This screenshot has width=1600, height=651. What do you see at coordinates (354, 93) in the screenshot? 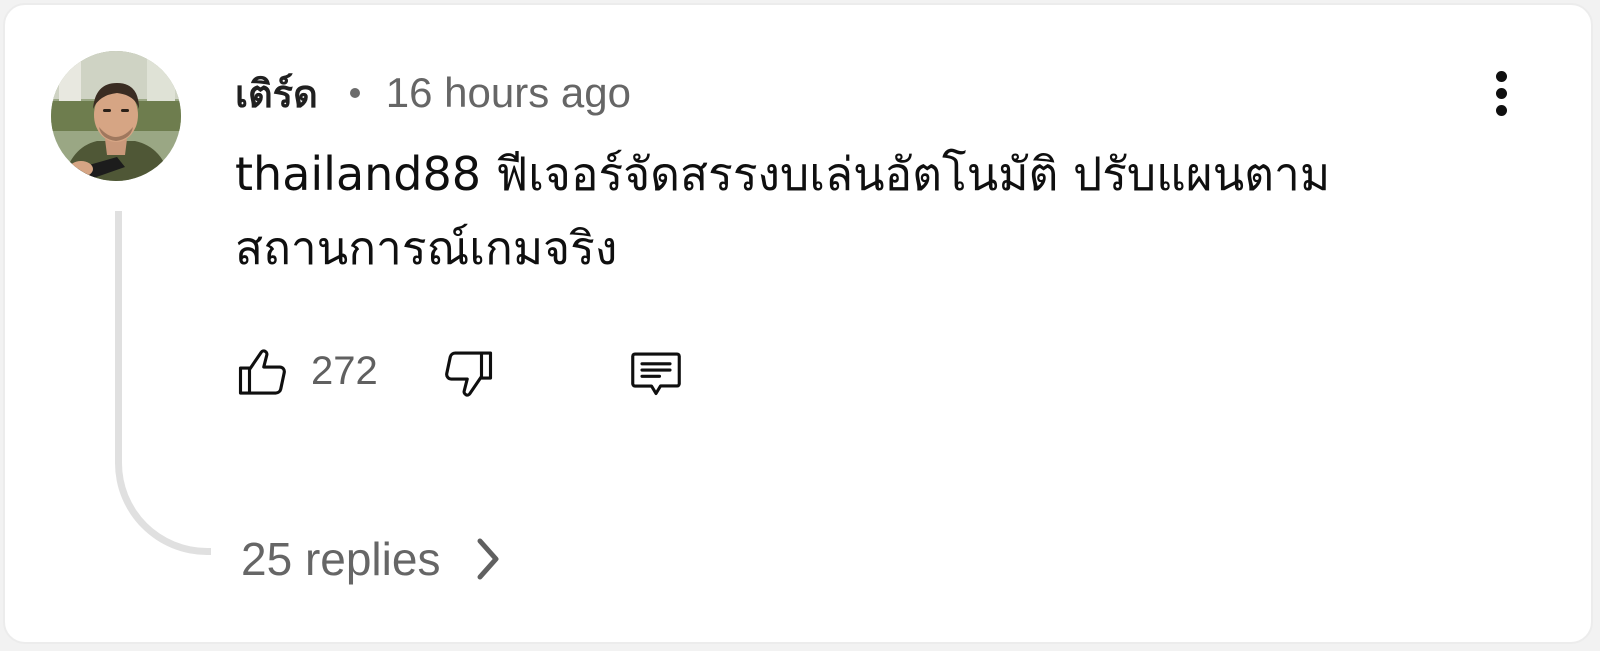
I see `separator-dot` at bounding box center [354, 93].